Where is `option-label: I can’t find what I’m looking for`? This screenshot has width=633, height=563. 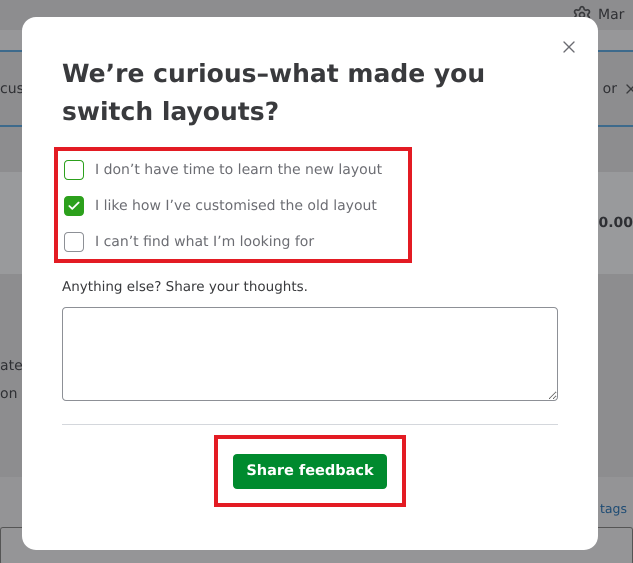 option-label: I can’t find what I’m looking for is located at coordinates (204, 242).